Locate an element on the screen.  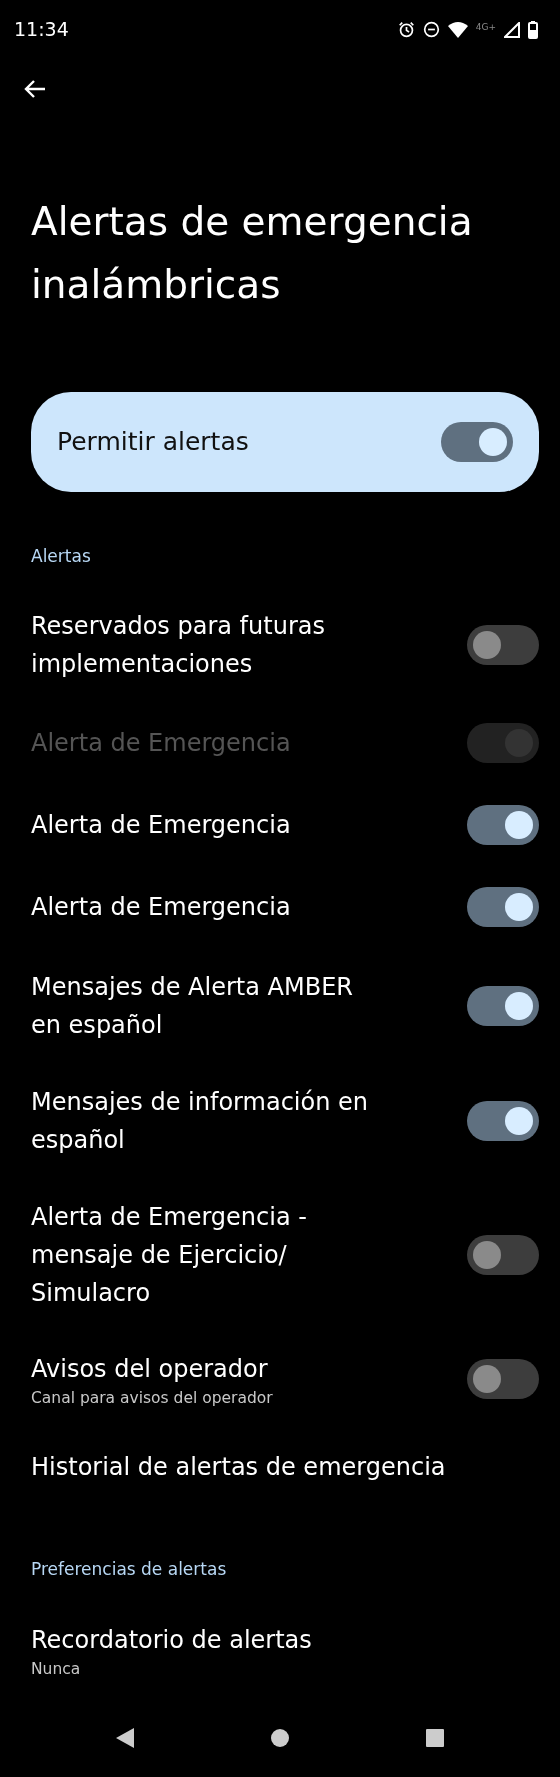
setting-summary: Canal para avisos del operador is located at coordinates (152, 1398).